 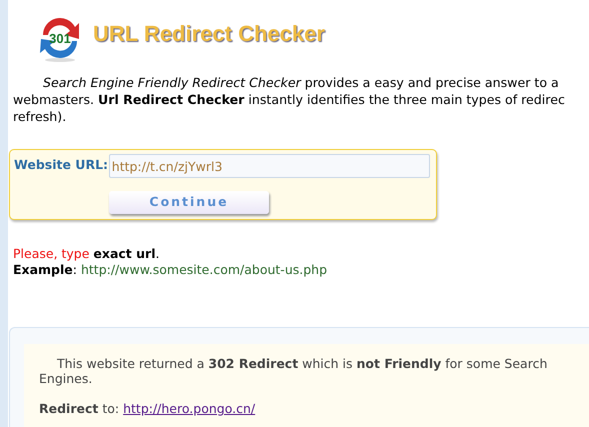 I want to click on page-title: URL Redirect Checker, so click(x=209, y=34).